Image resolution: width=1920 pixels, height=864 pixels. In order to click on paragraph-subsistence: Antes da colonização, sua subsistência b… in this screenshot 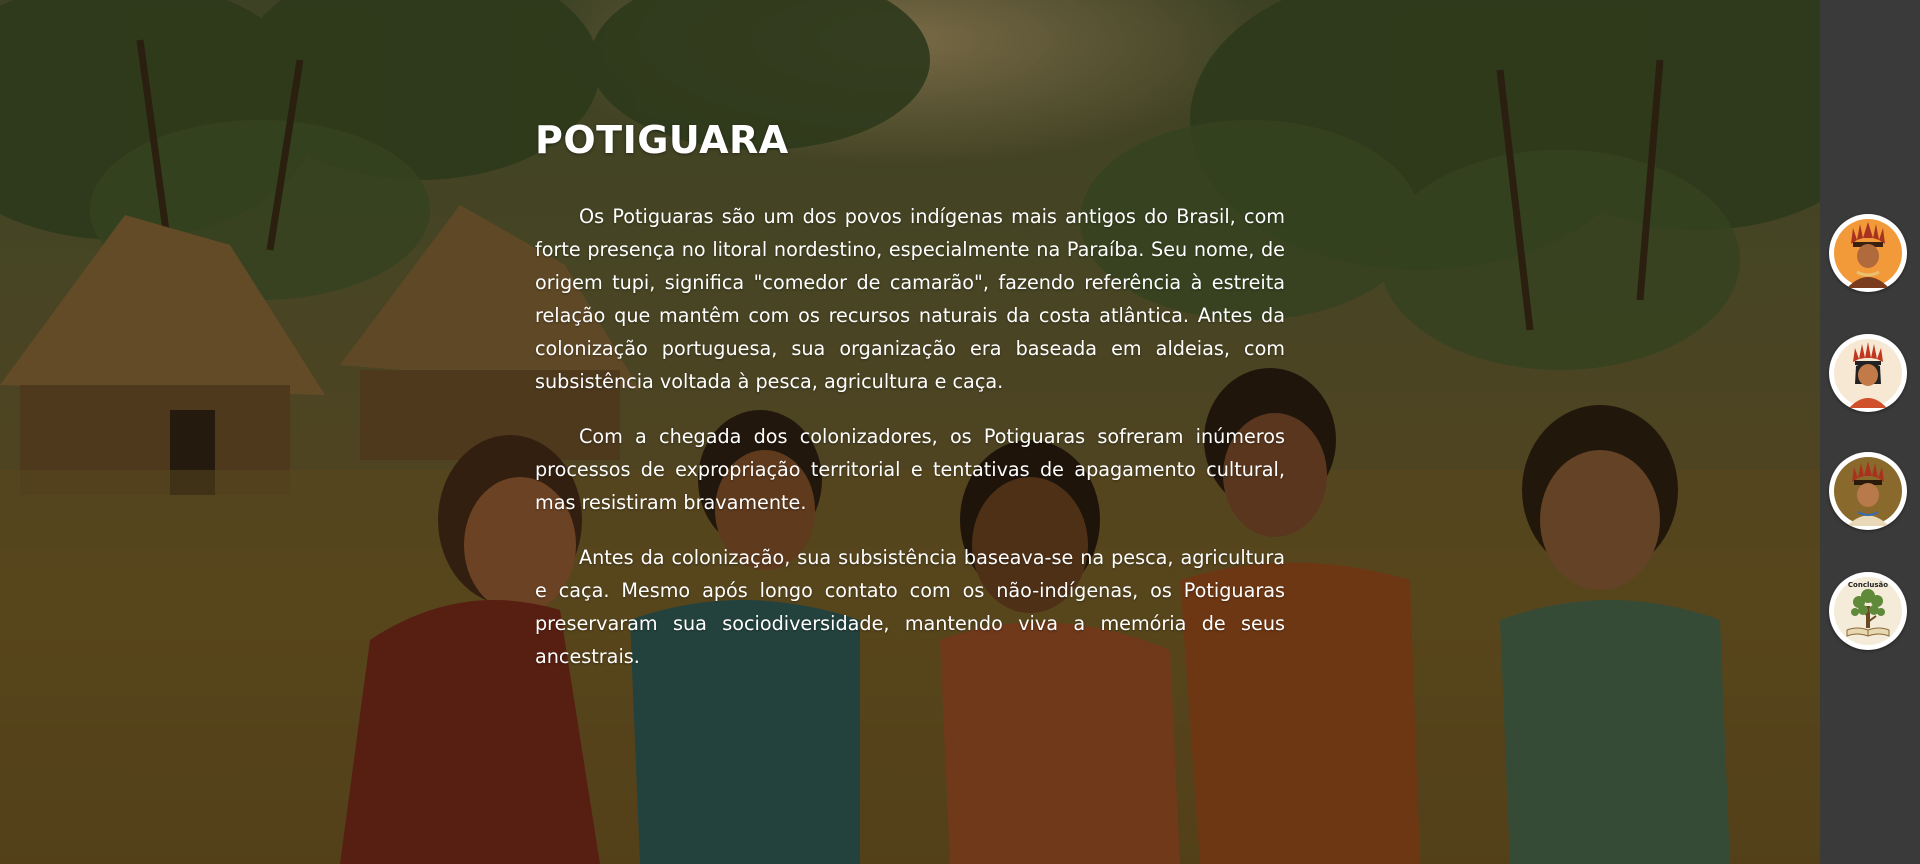, I will do `click(910, 607)`.